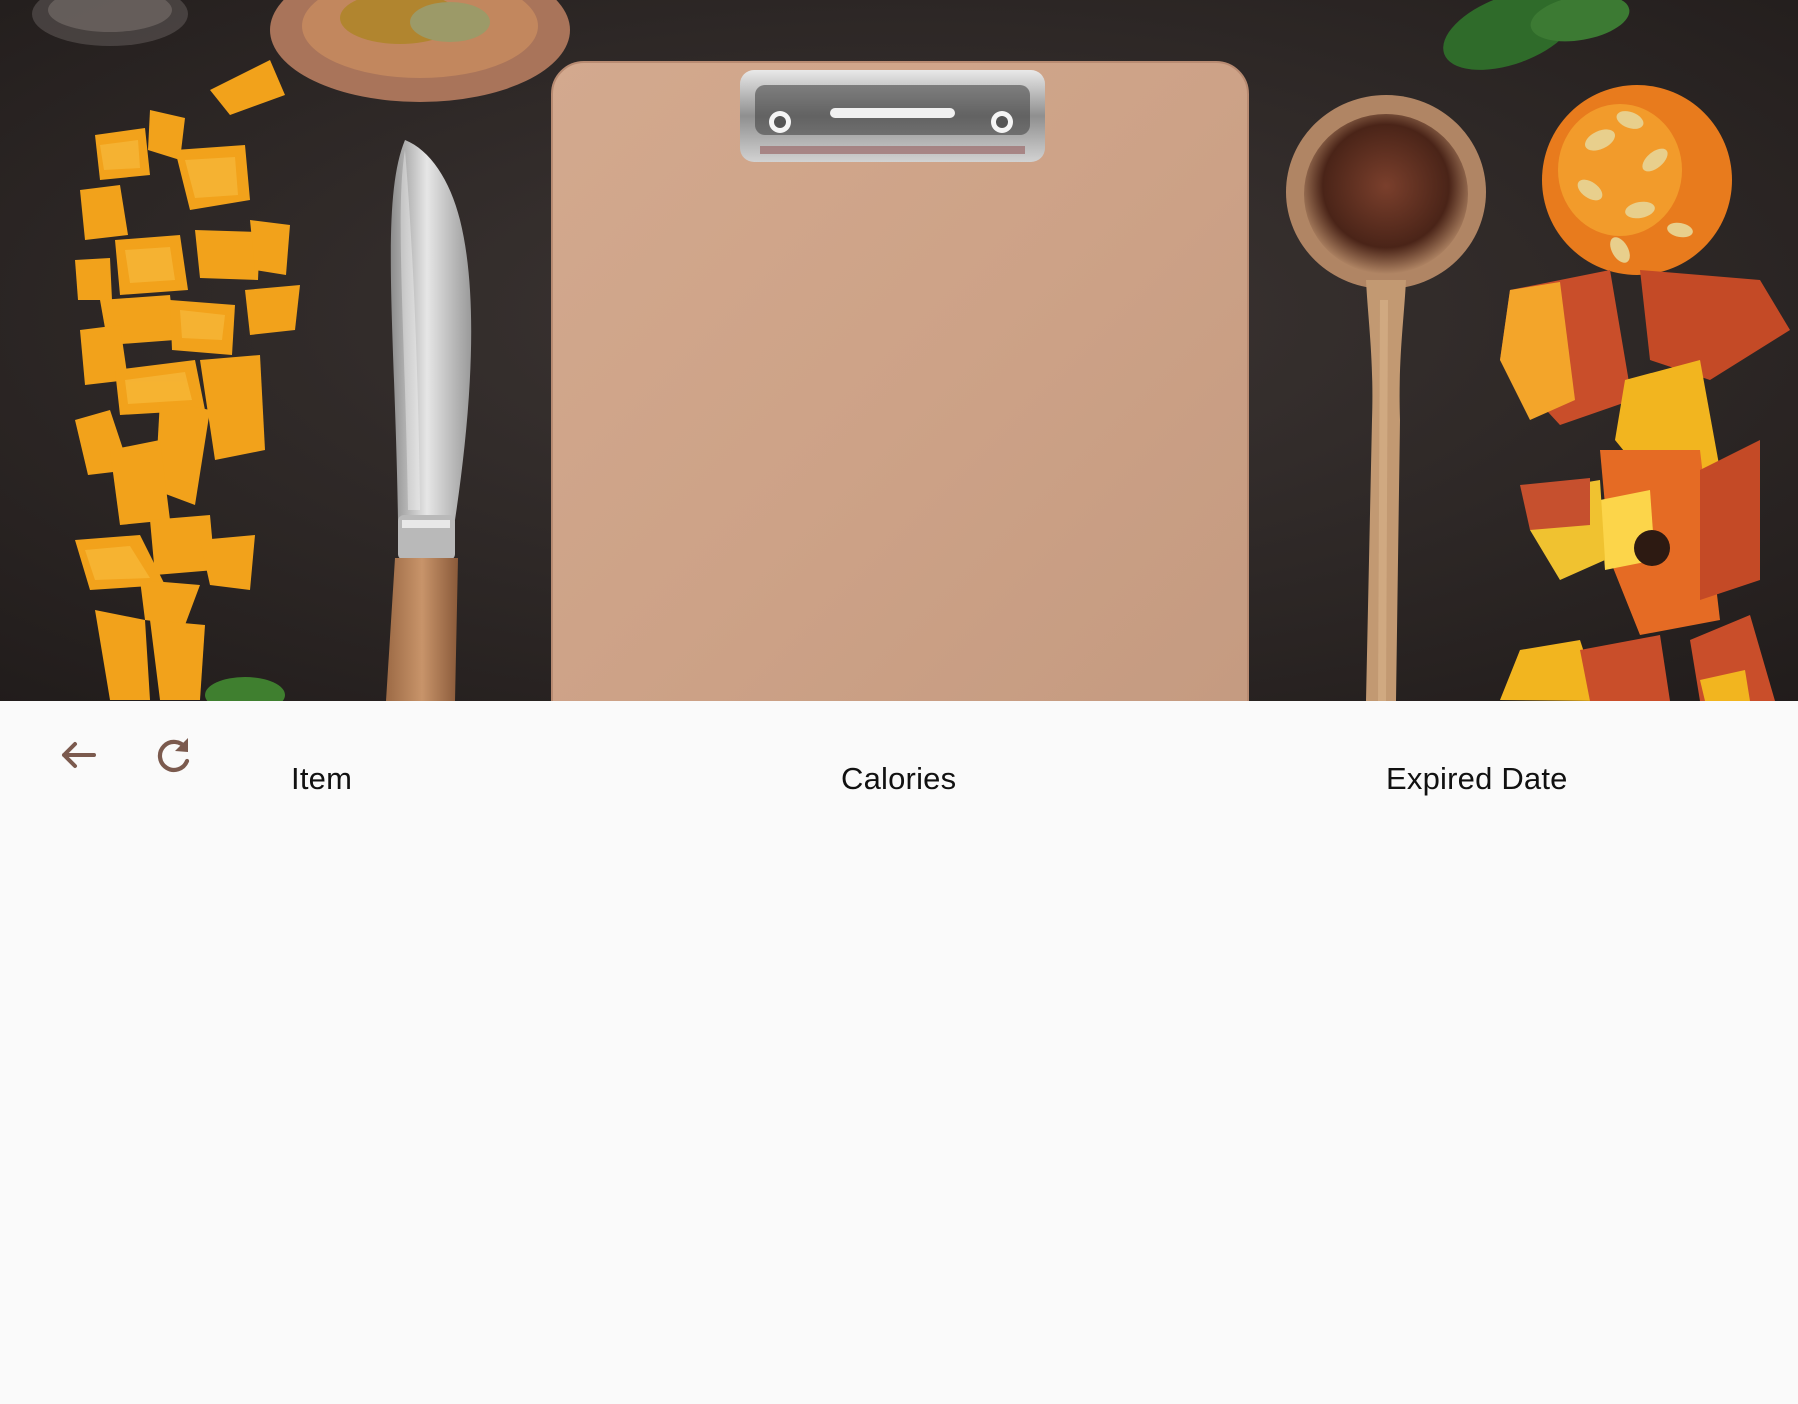 Image resolution: width=1798 pixels, height=1404 pixels. I want to click on refresh-button, so click(174, 755).